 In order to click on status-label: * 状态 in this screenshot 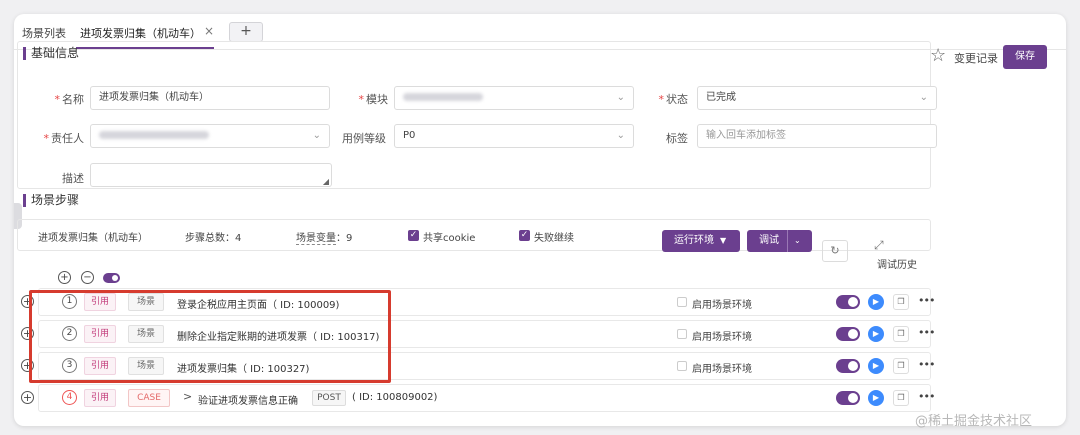, I will do `click(673, 99)`.